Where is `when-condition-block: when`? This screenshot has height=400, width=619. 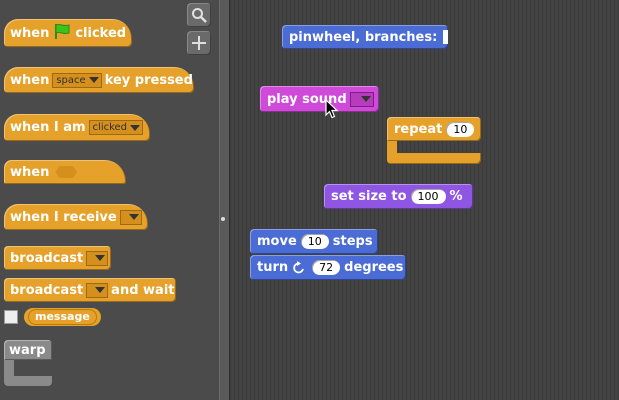 when-condition-block: when is located at coordinates (65, 172).